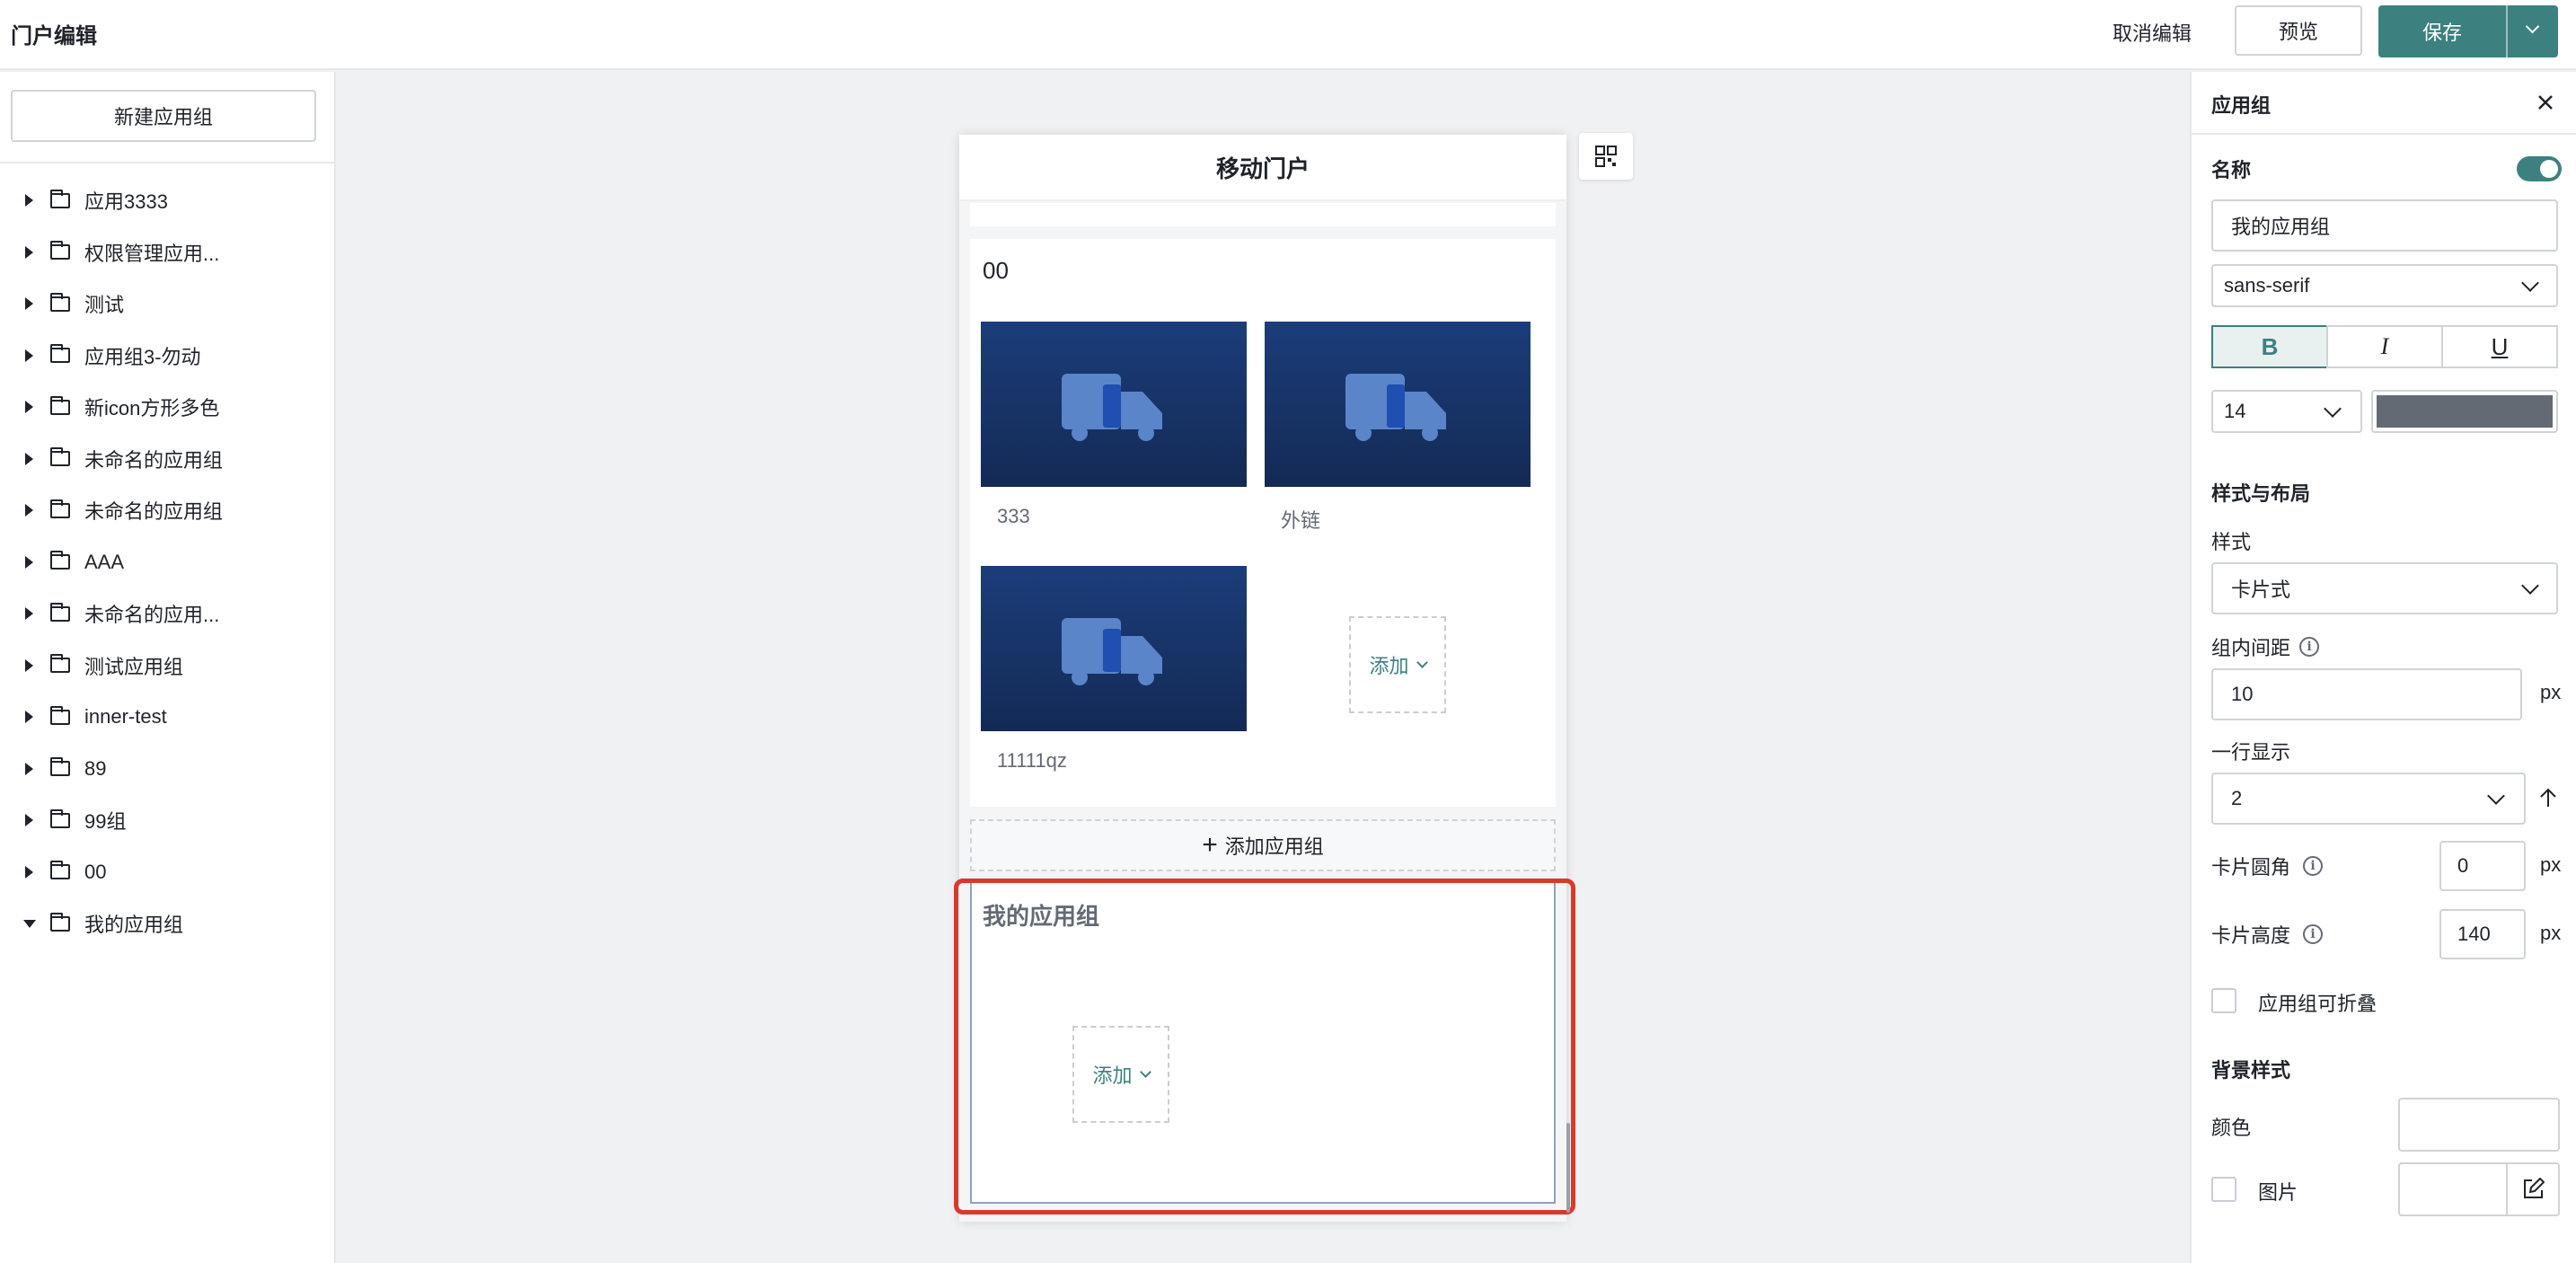 This screenshot has width=2576, height=1263. Describe the element at coordinates (2368, 799) in the screenshot. I see `per-row-select: 2` at that location.